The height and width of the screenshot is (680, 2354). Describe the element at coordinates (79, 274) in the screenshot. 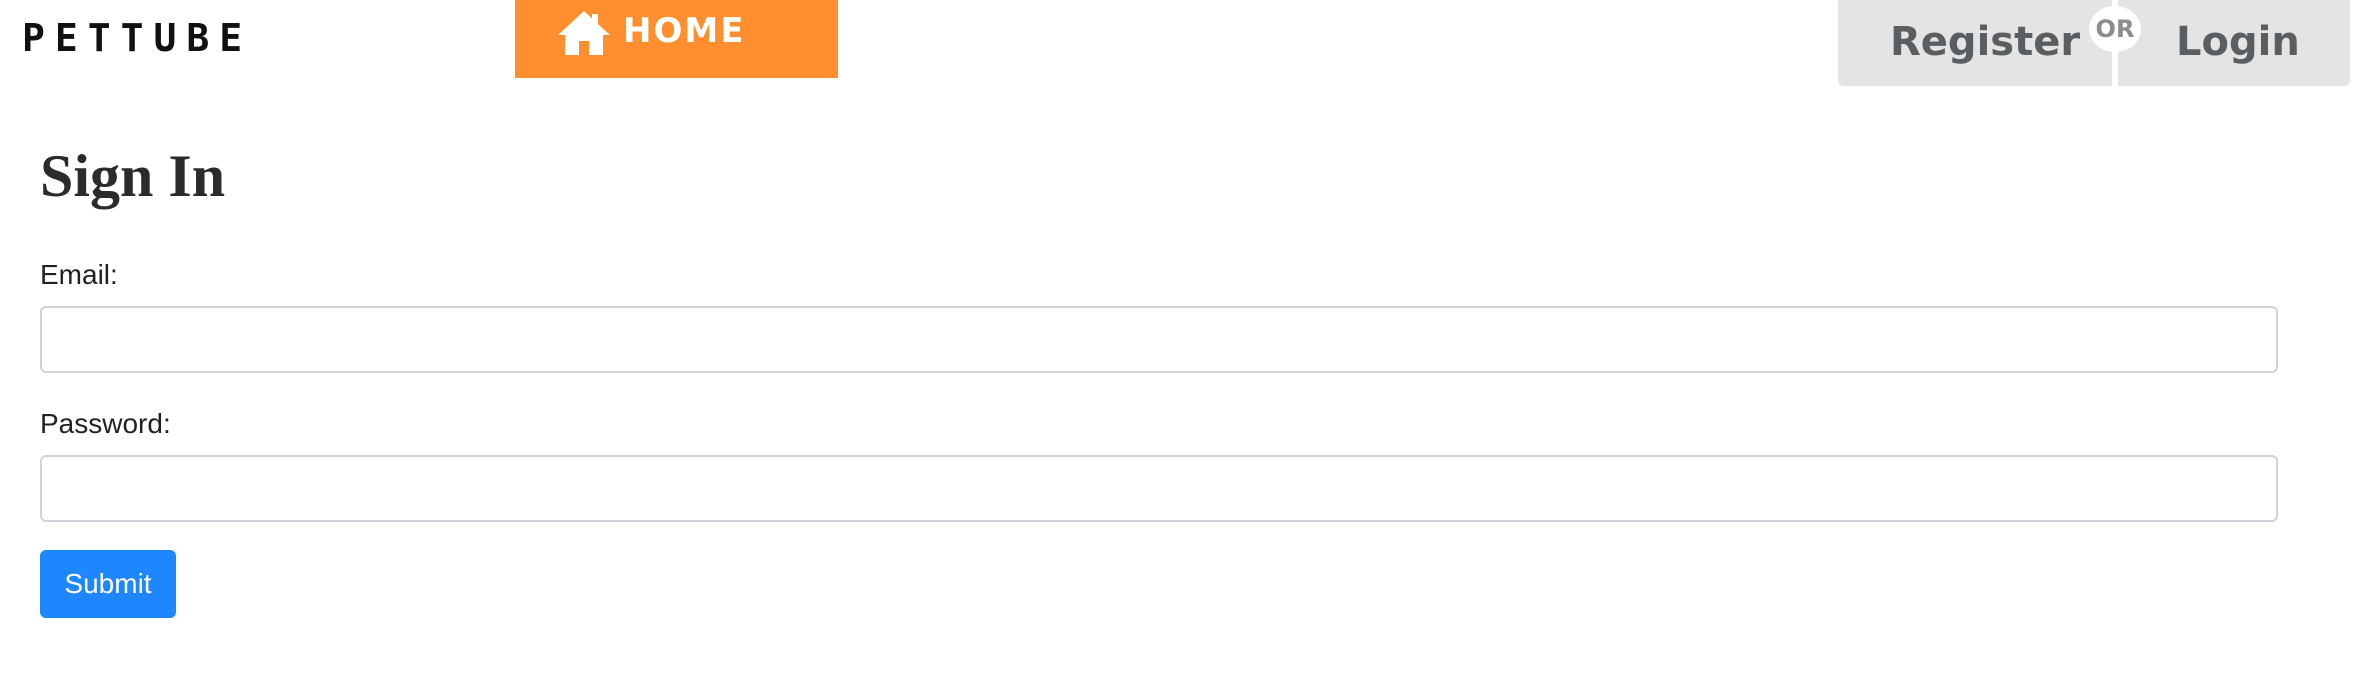

I see `email-label: Email:` at that location.